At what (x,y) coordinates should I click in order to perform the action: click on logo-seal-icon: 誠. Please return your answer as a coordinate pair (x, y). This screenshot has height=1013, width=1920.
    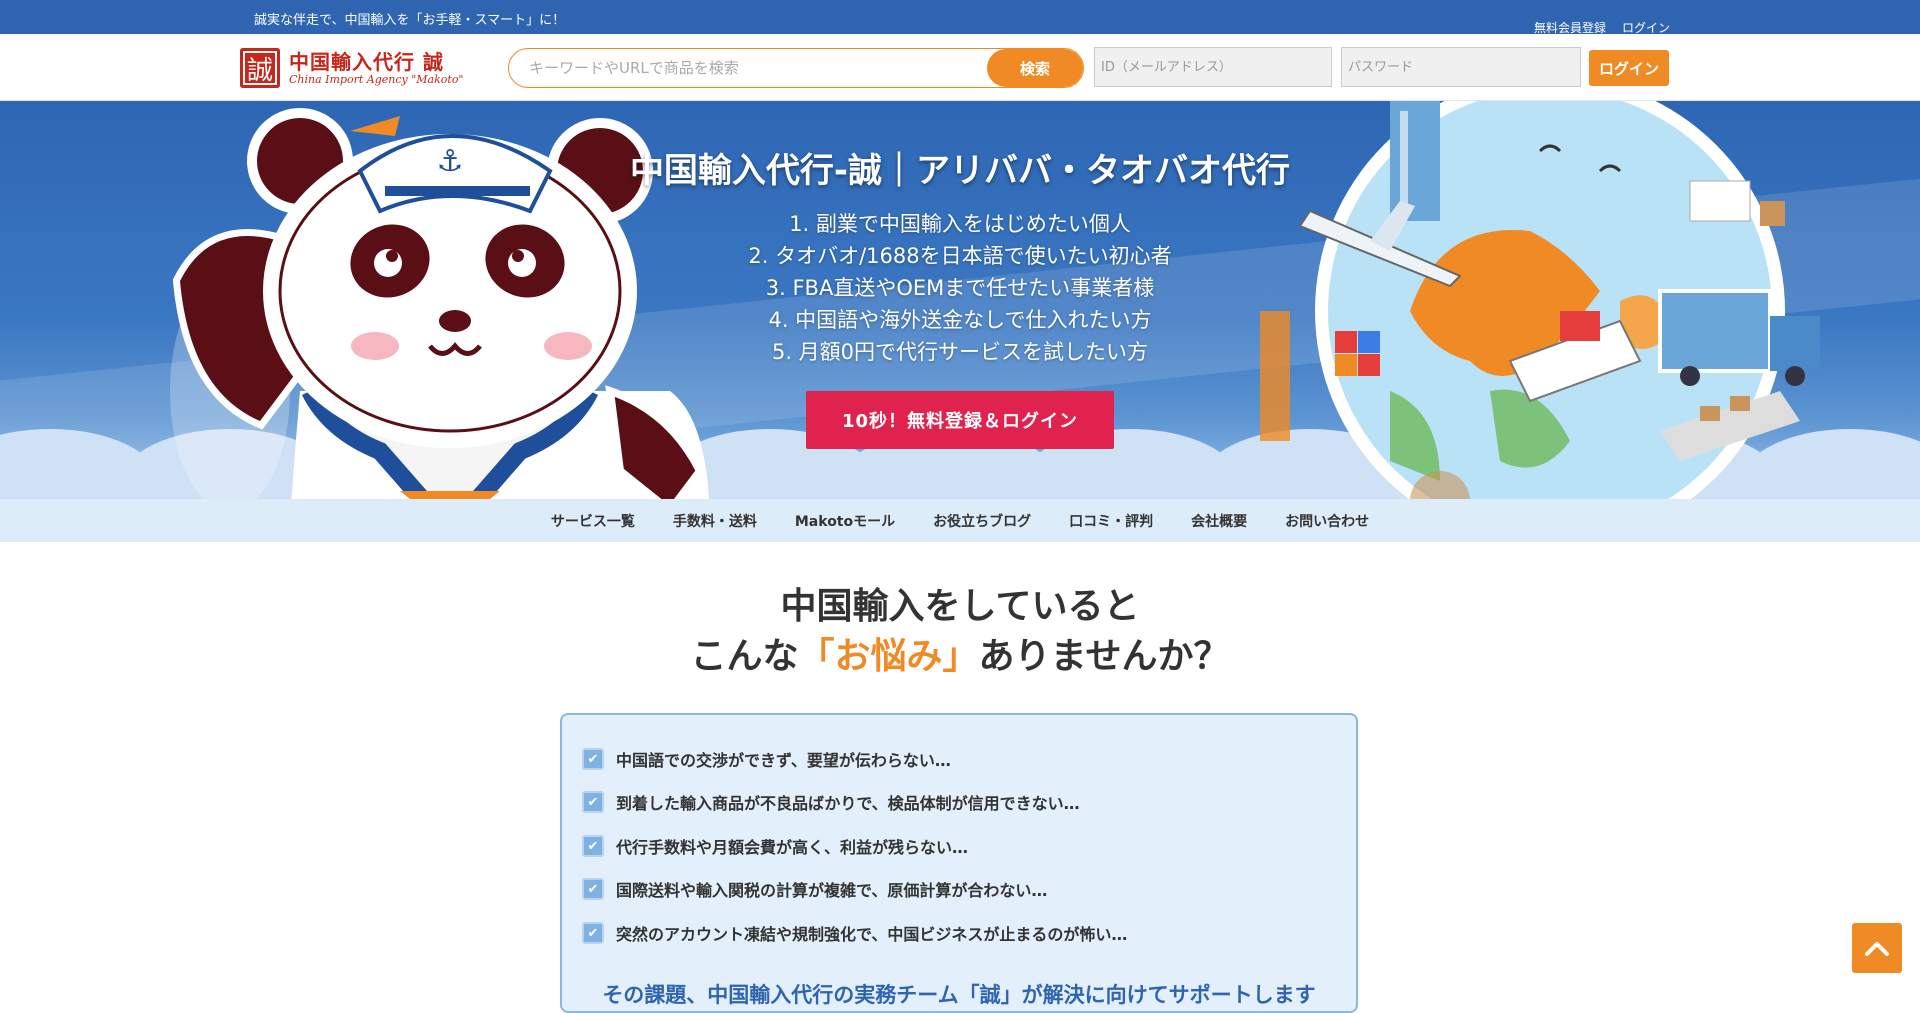
    Looking at the image, I should click on (260, 68).